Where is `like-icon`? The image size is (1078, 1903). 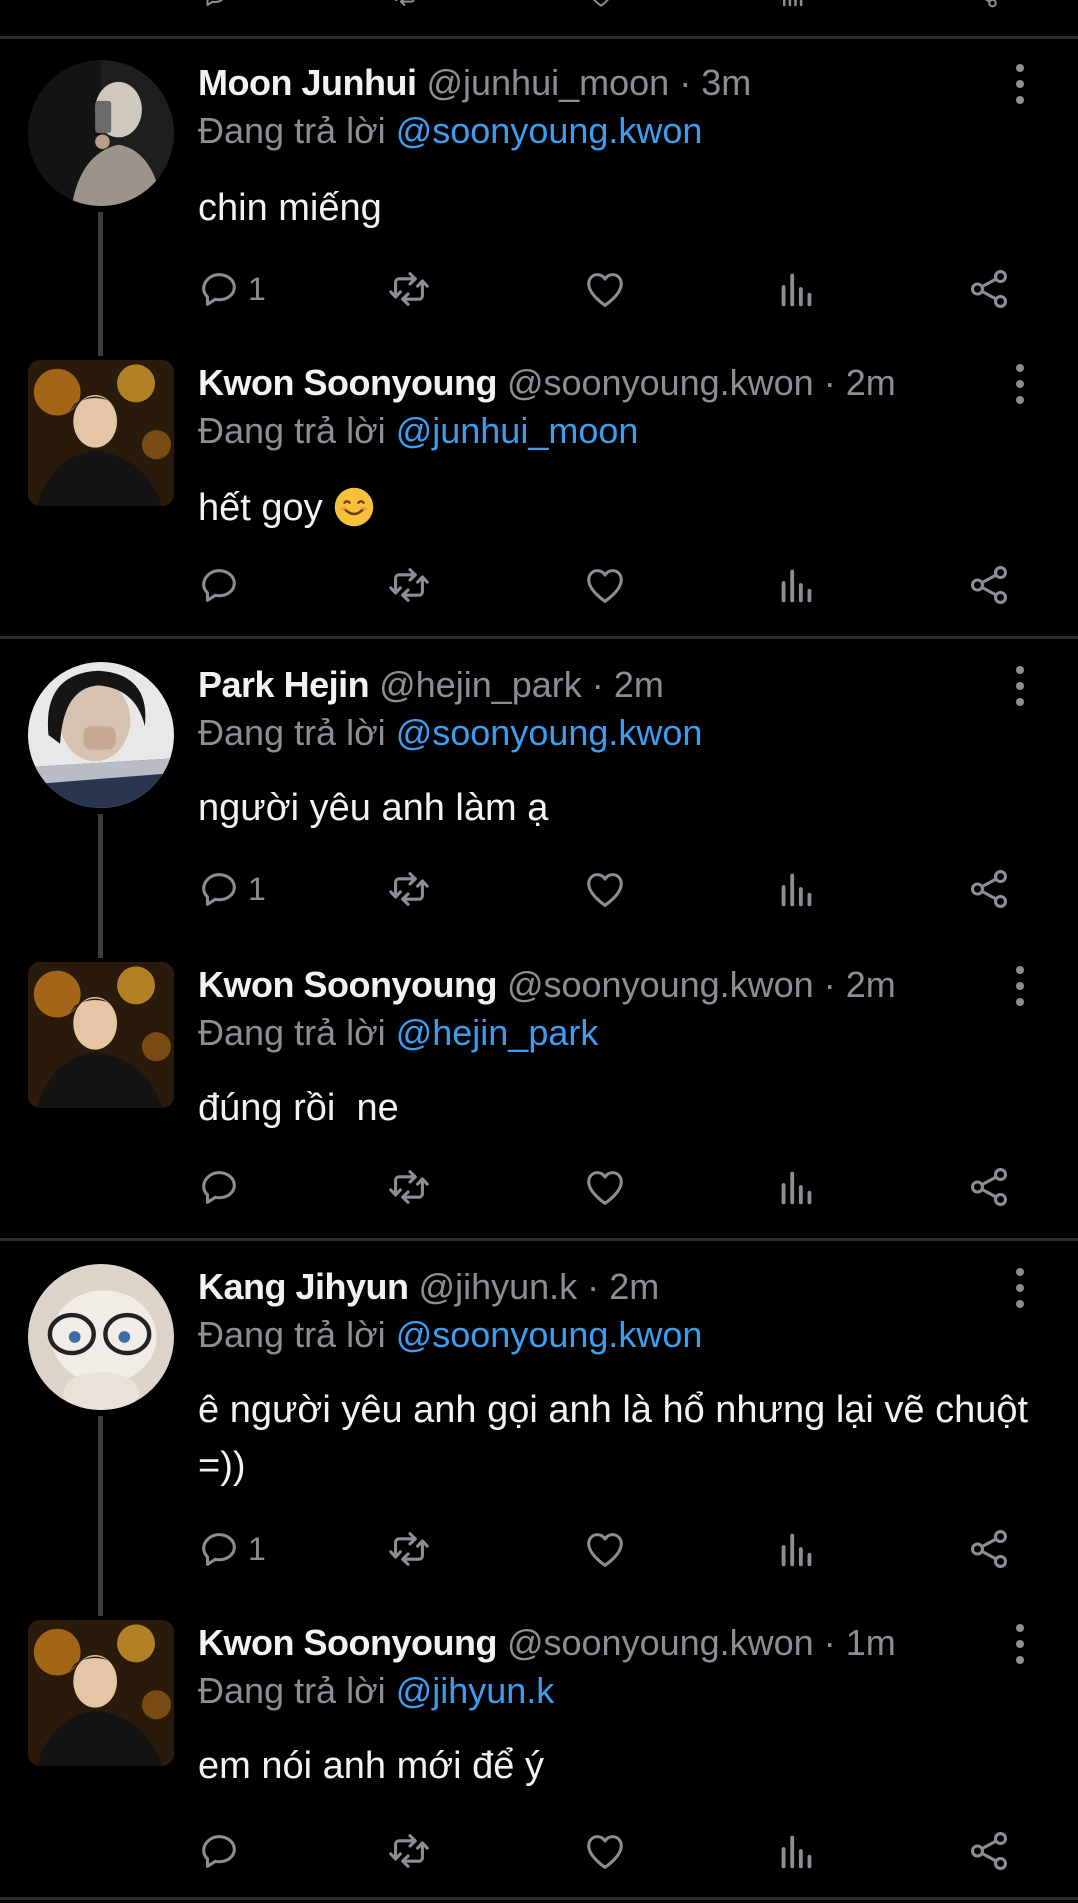
like-icon is located at coordinates (601, 5).